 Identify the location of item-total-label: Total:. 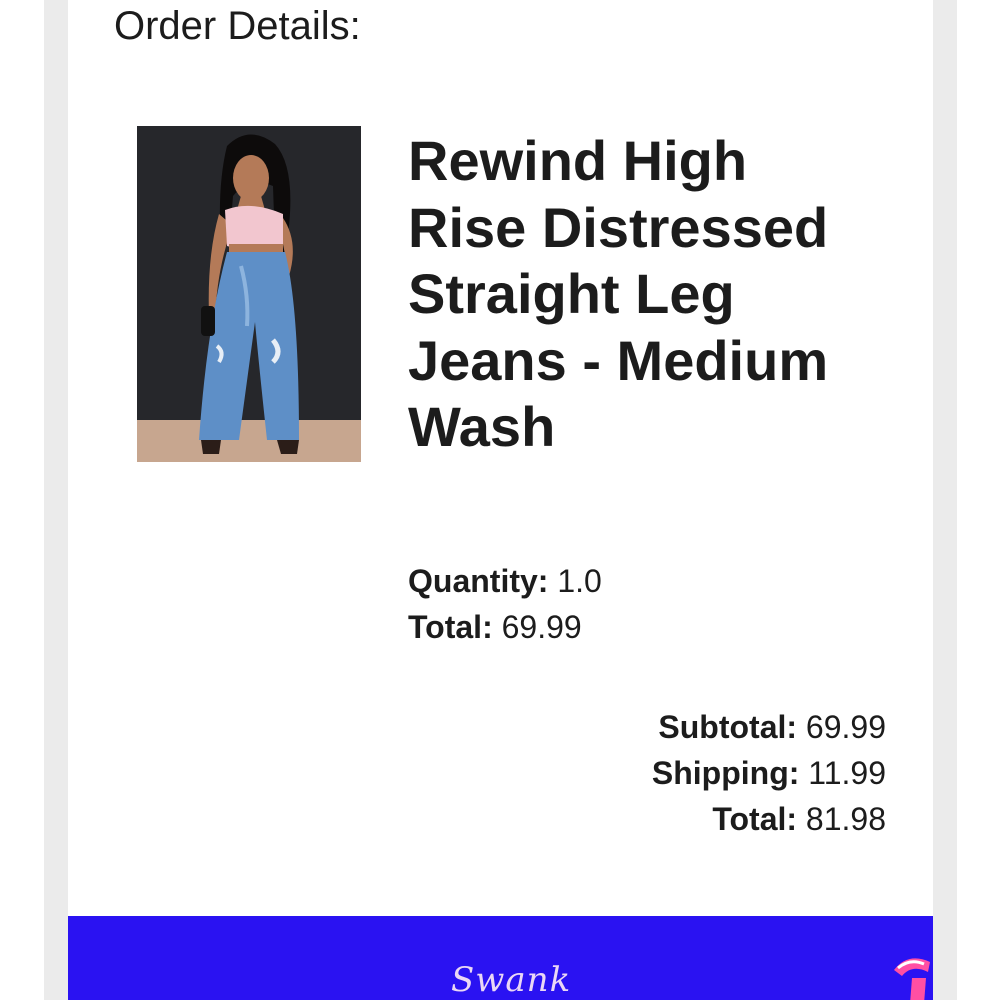
(450, 627).